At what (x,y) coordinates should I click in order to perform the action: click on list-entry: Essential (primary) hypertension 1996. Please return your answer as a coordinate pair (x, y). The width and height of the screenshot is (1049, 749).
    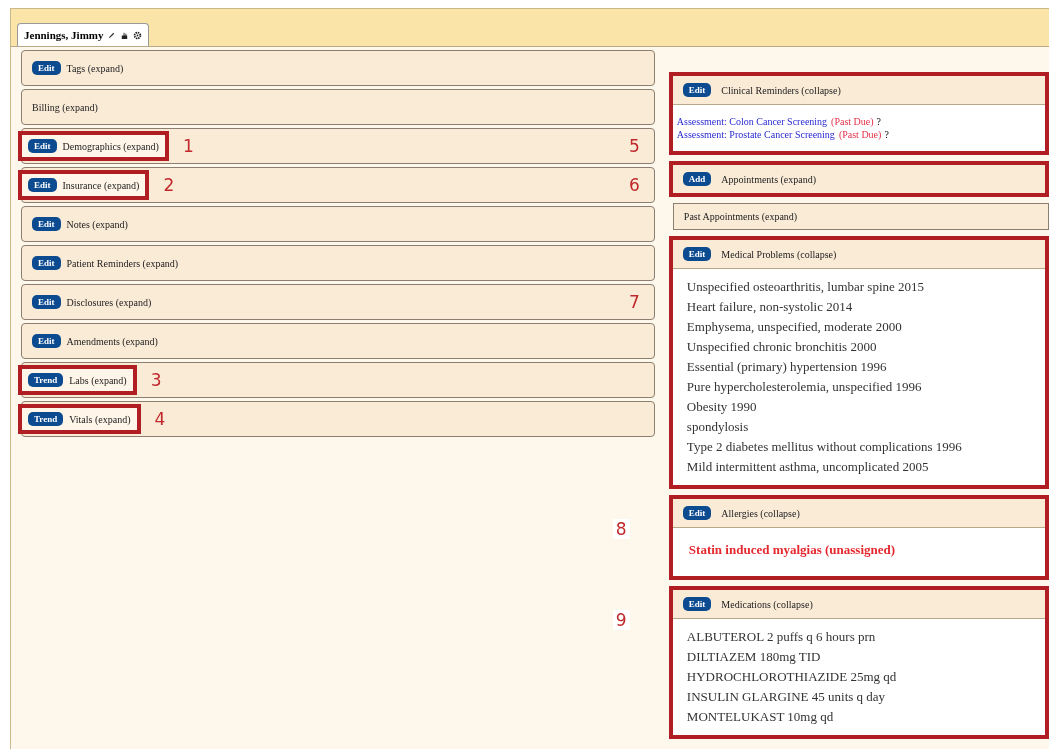
    Looking at the image, I should click on (787, 367).